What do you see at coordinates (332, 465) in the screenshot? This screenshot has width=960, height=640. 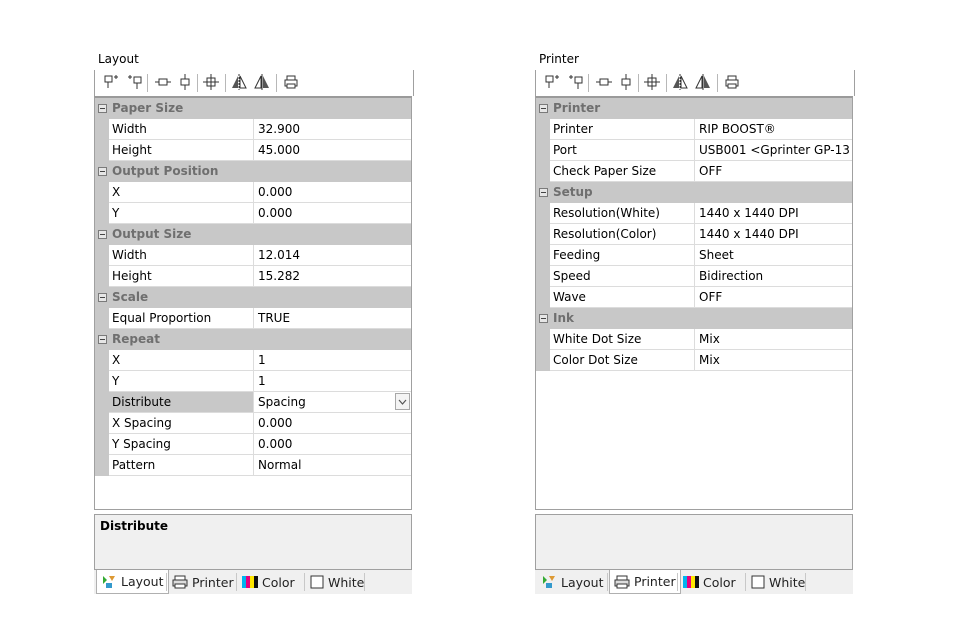 I see `property-value: Normal` at bounding box center [332, 465].